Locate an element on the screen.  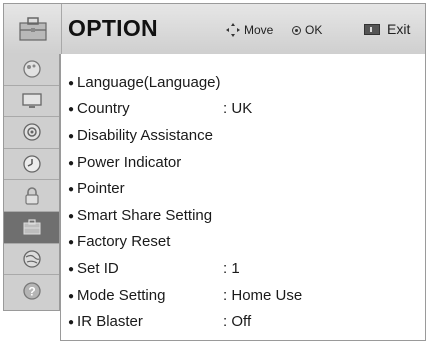
menu-item-label: Set ID is located at coordinates (98, 268).